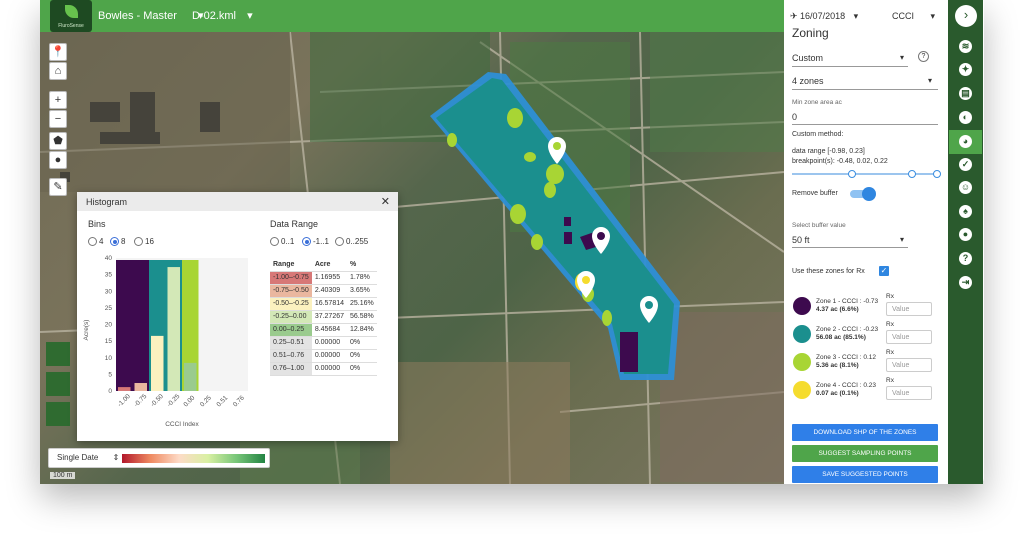 The height and width of the screenshot is (542, 1024). What do you see at coordinates (291, 317) in the screenshot?
I see `range-cell: -0.25–0.00` at bounding box center [291, 317].